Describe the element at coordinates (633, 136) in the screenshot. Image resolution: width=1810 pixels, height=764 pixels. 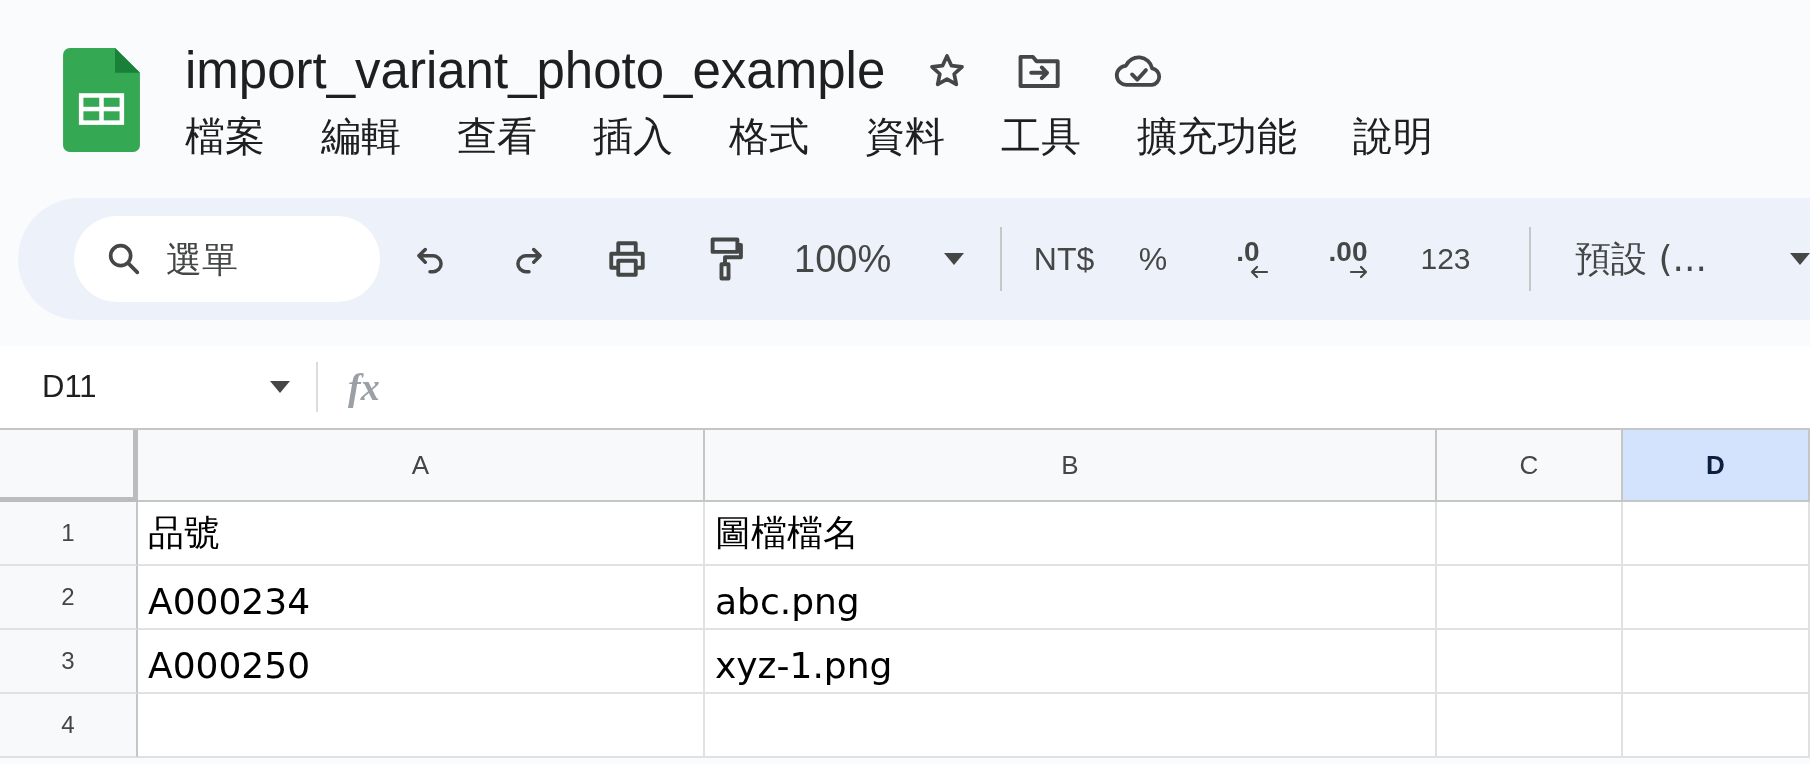
I see `menu-item: 插入` at that location.